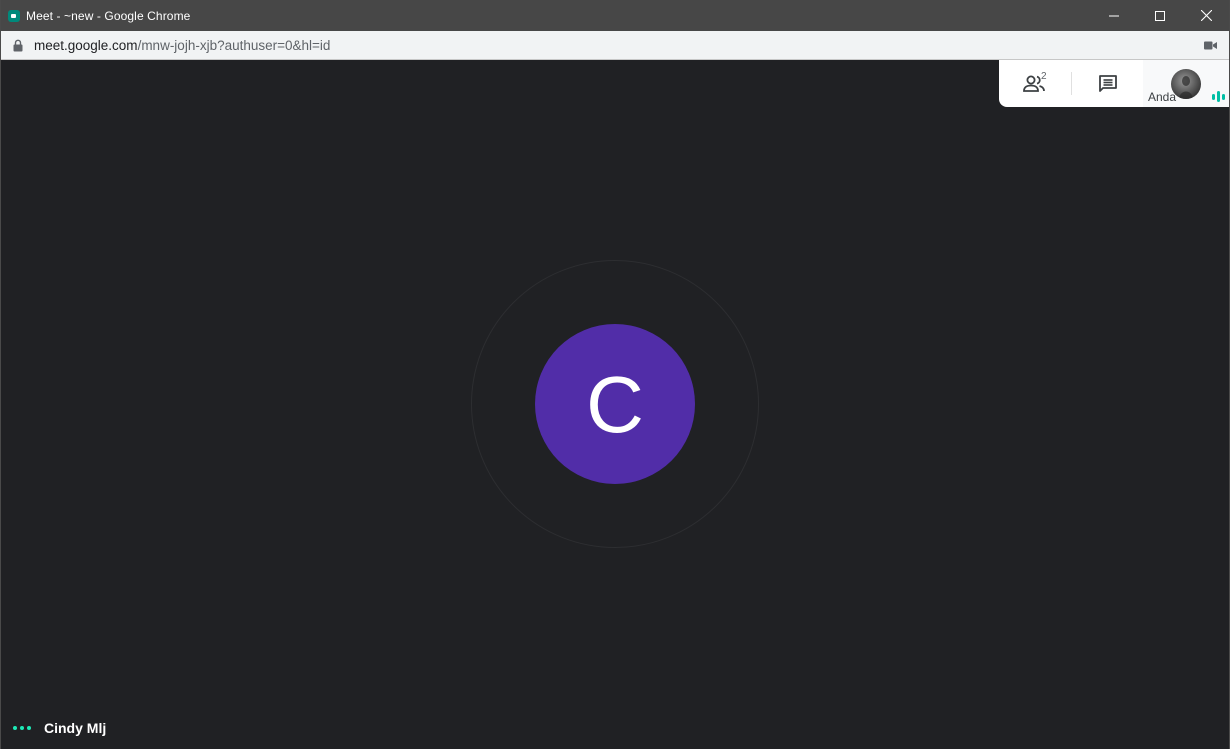 The height and width of the screenshot is (749, 1230). Describe the element at coordinates (108, 15) in the screenshot. I see `window-title: Meet - ~new - Google Chrome` at that location.